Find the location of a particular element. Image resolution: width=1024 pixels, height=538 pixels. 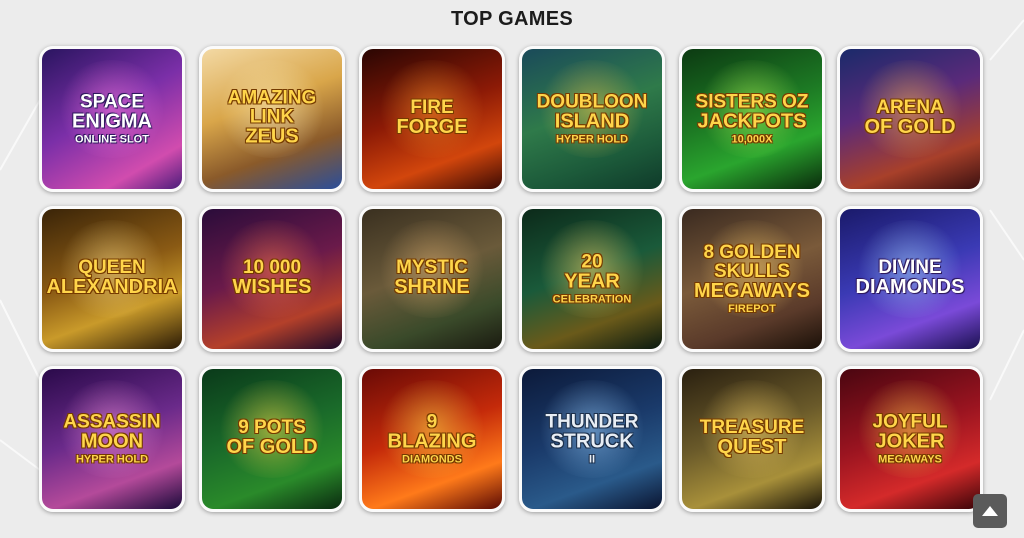

game-logo-text: 10,000X is located at coordinates (752, 139).